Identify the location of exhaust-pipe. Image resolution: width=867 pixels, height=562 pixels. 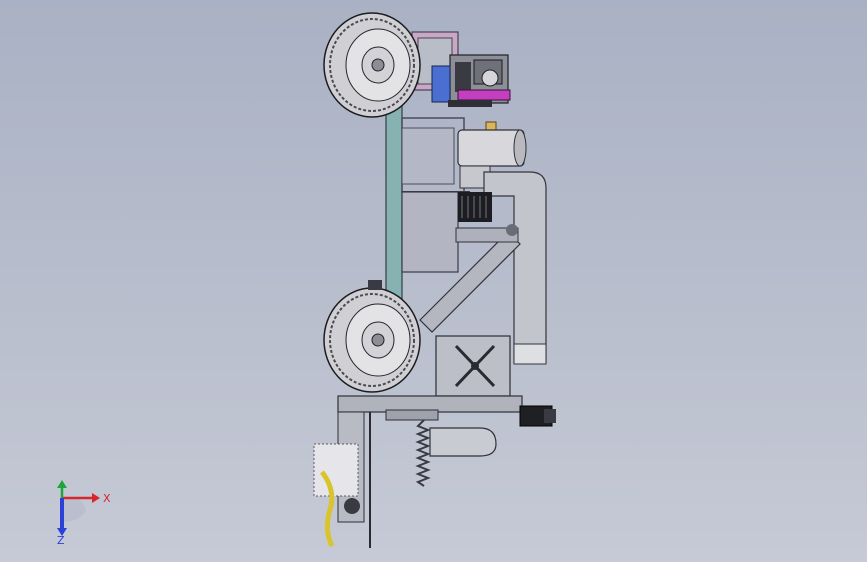
(463, 442).